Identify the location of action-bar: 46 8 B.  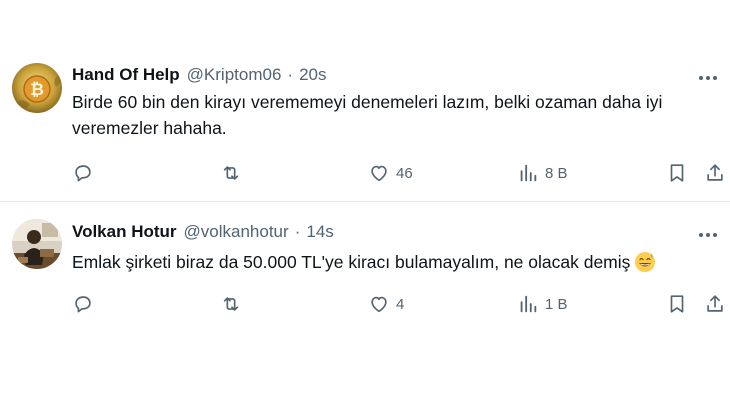
(397, 173).